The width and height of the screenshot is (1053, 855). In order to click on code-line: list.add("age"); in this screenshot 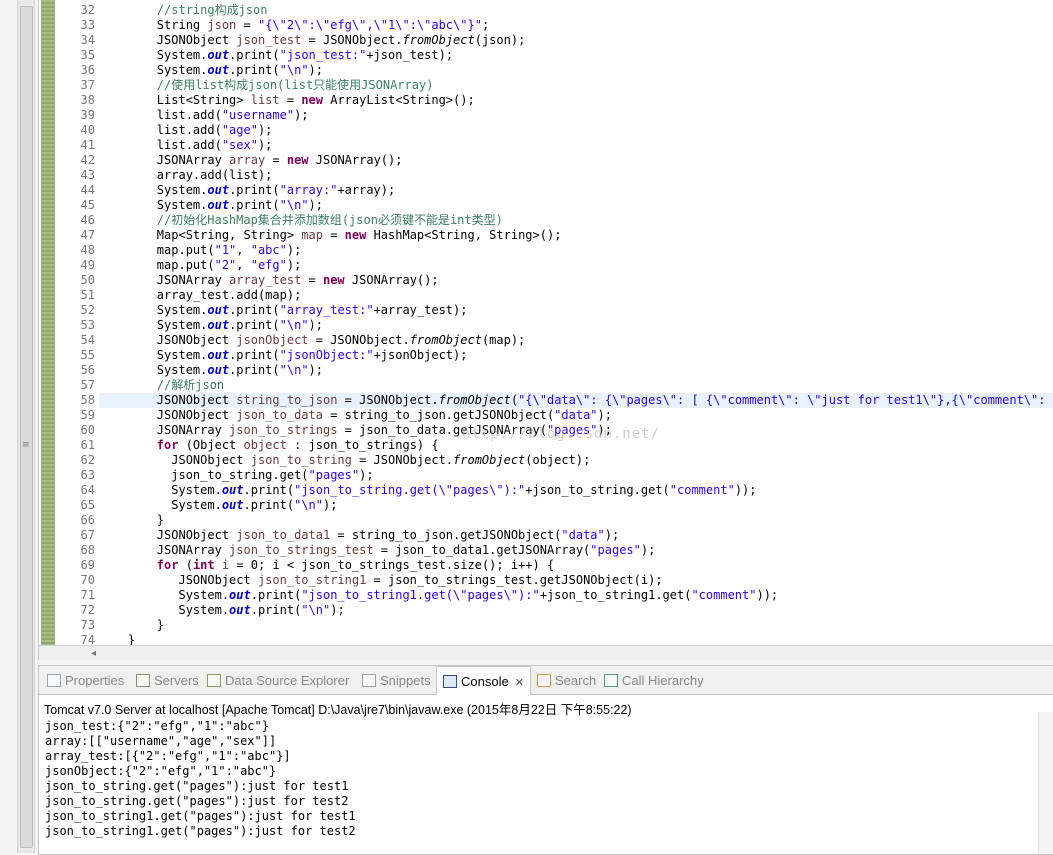, I will do `click(576, 130)`.